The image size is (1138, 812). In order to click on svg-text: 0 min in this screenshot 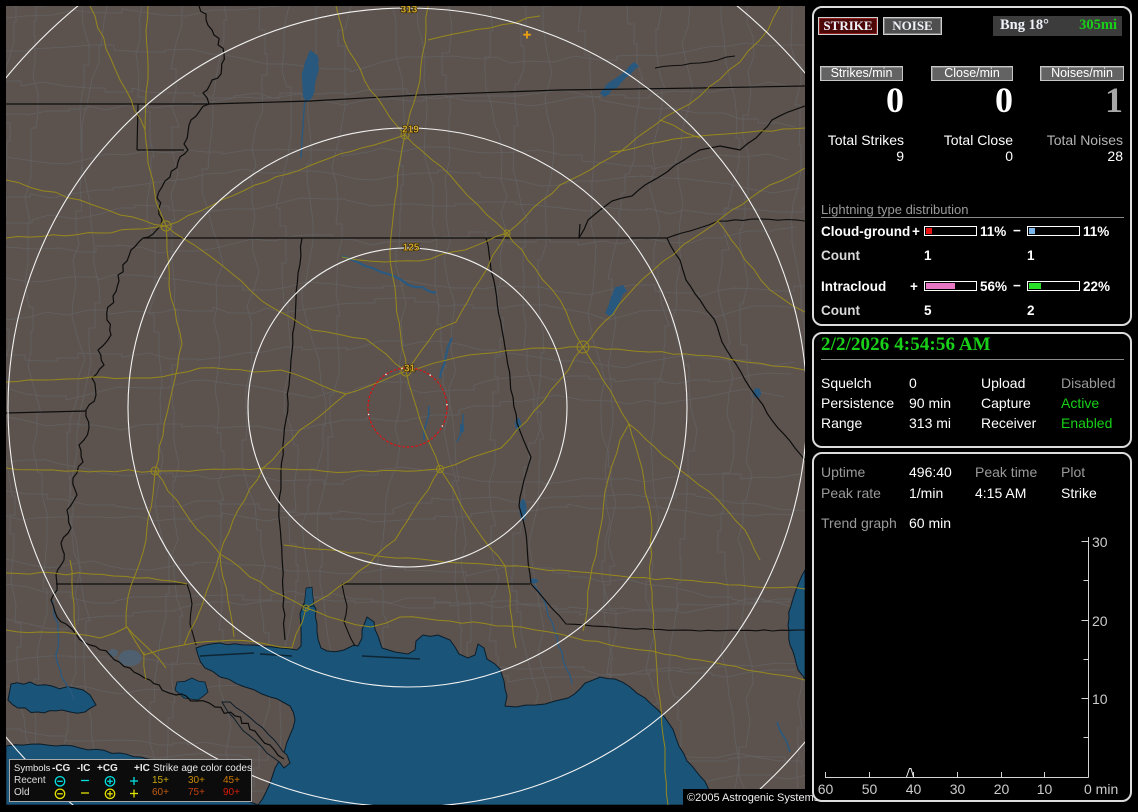, I will do `click(1101, 789)`.